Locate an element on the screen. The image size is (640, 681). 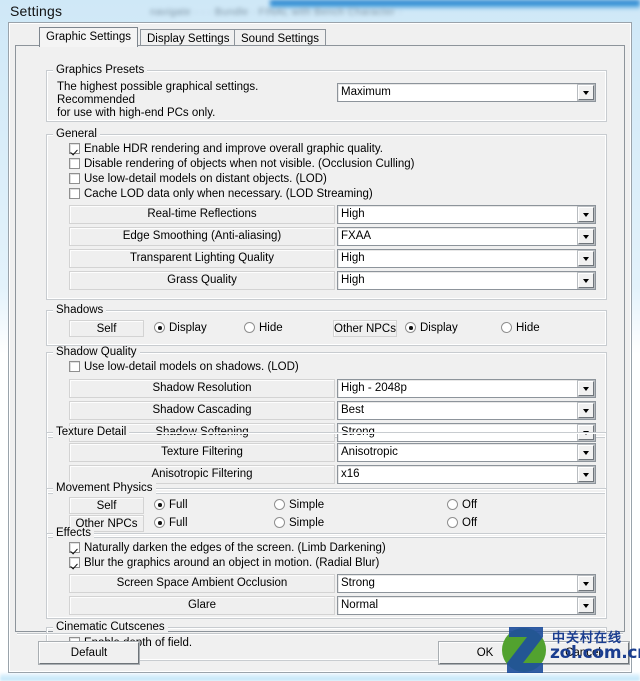
ok-button: OK is located at coordinates (485, 653).